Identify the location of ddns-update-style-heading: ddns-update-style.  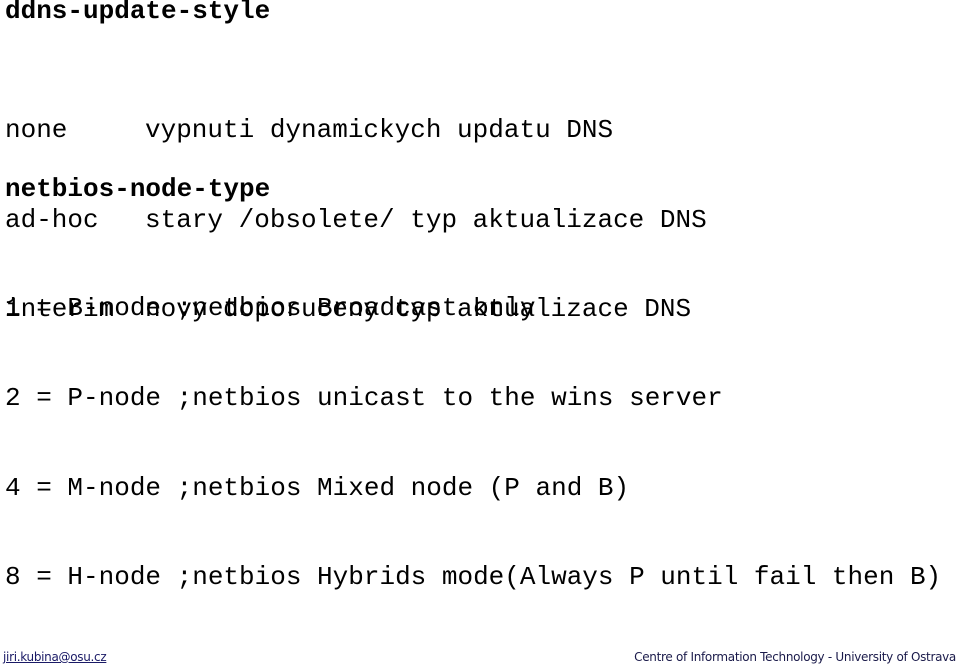
(138, 13).